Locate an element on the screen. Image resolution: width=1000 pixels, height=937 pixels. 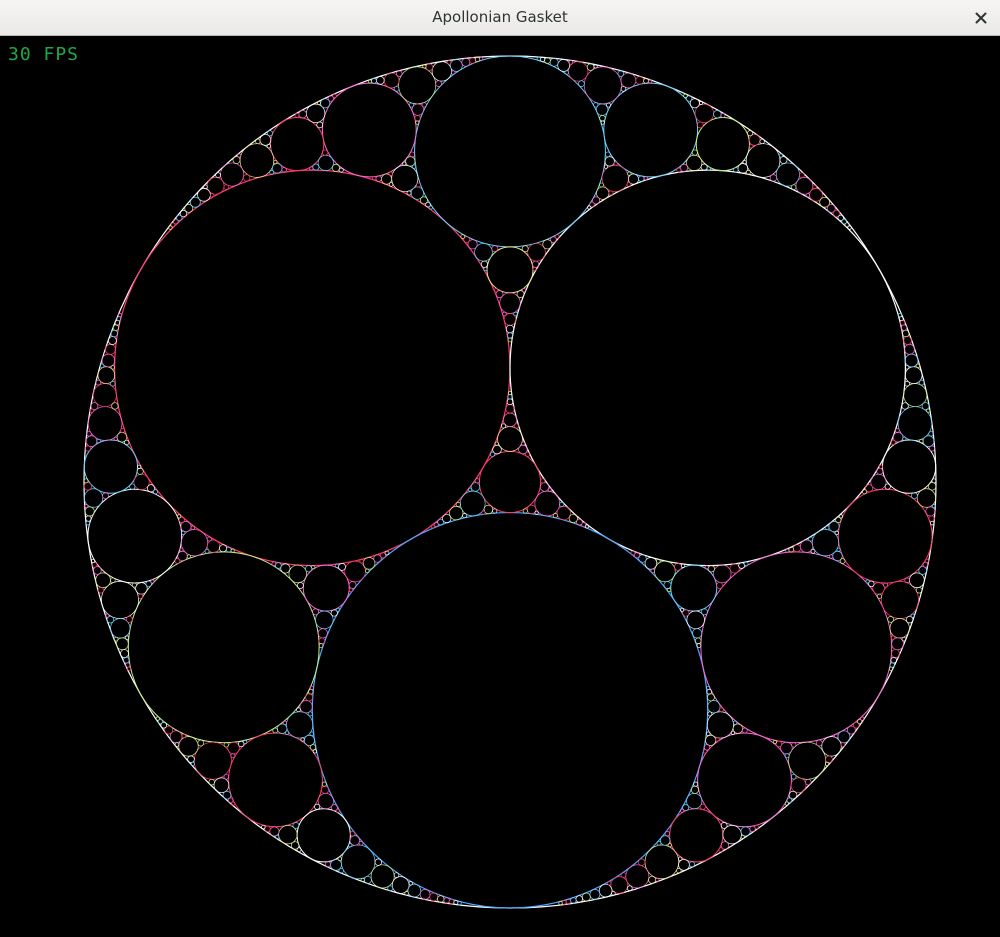
title-bar: Apollonian Gasket is located at coordinates (500, 18).